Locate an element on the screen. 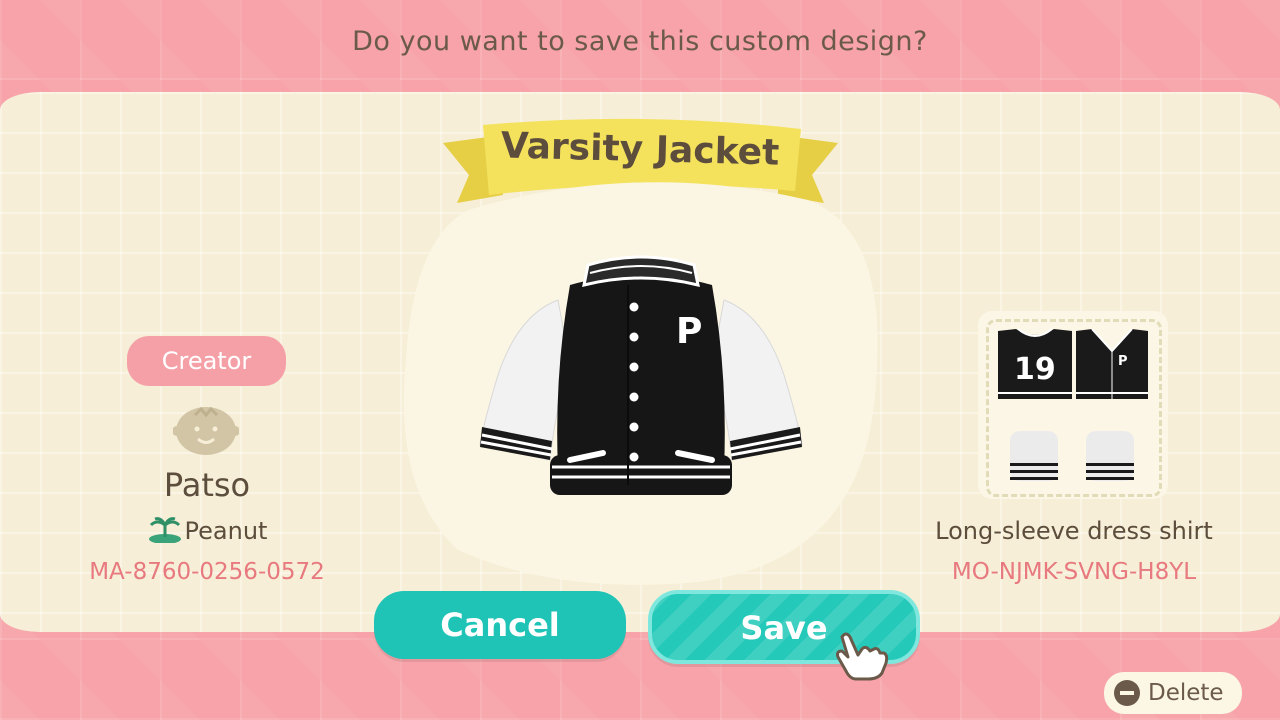 This screenshot has width=1280, height=720. creator-id: MA-8760-0256-0572 is located at coordinates (207, 572).